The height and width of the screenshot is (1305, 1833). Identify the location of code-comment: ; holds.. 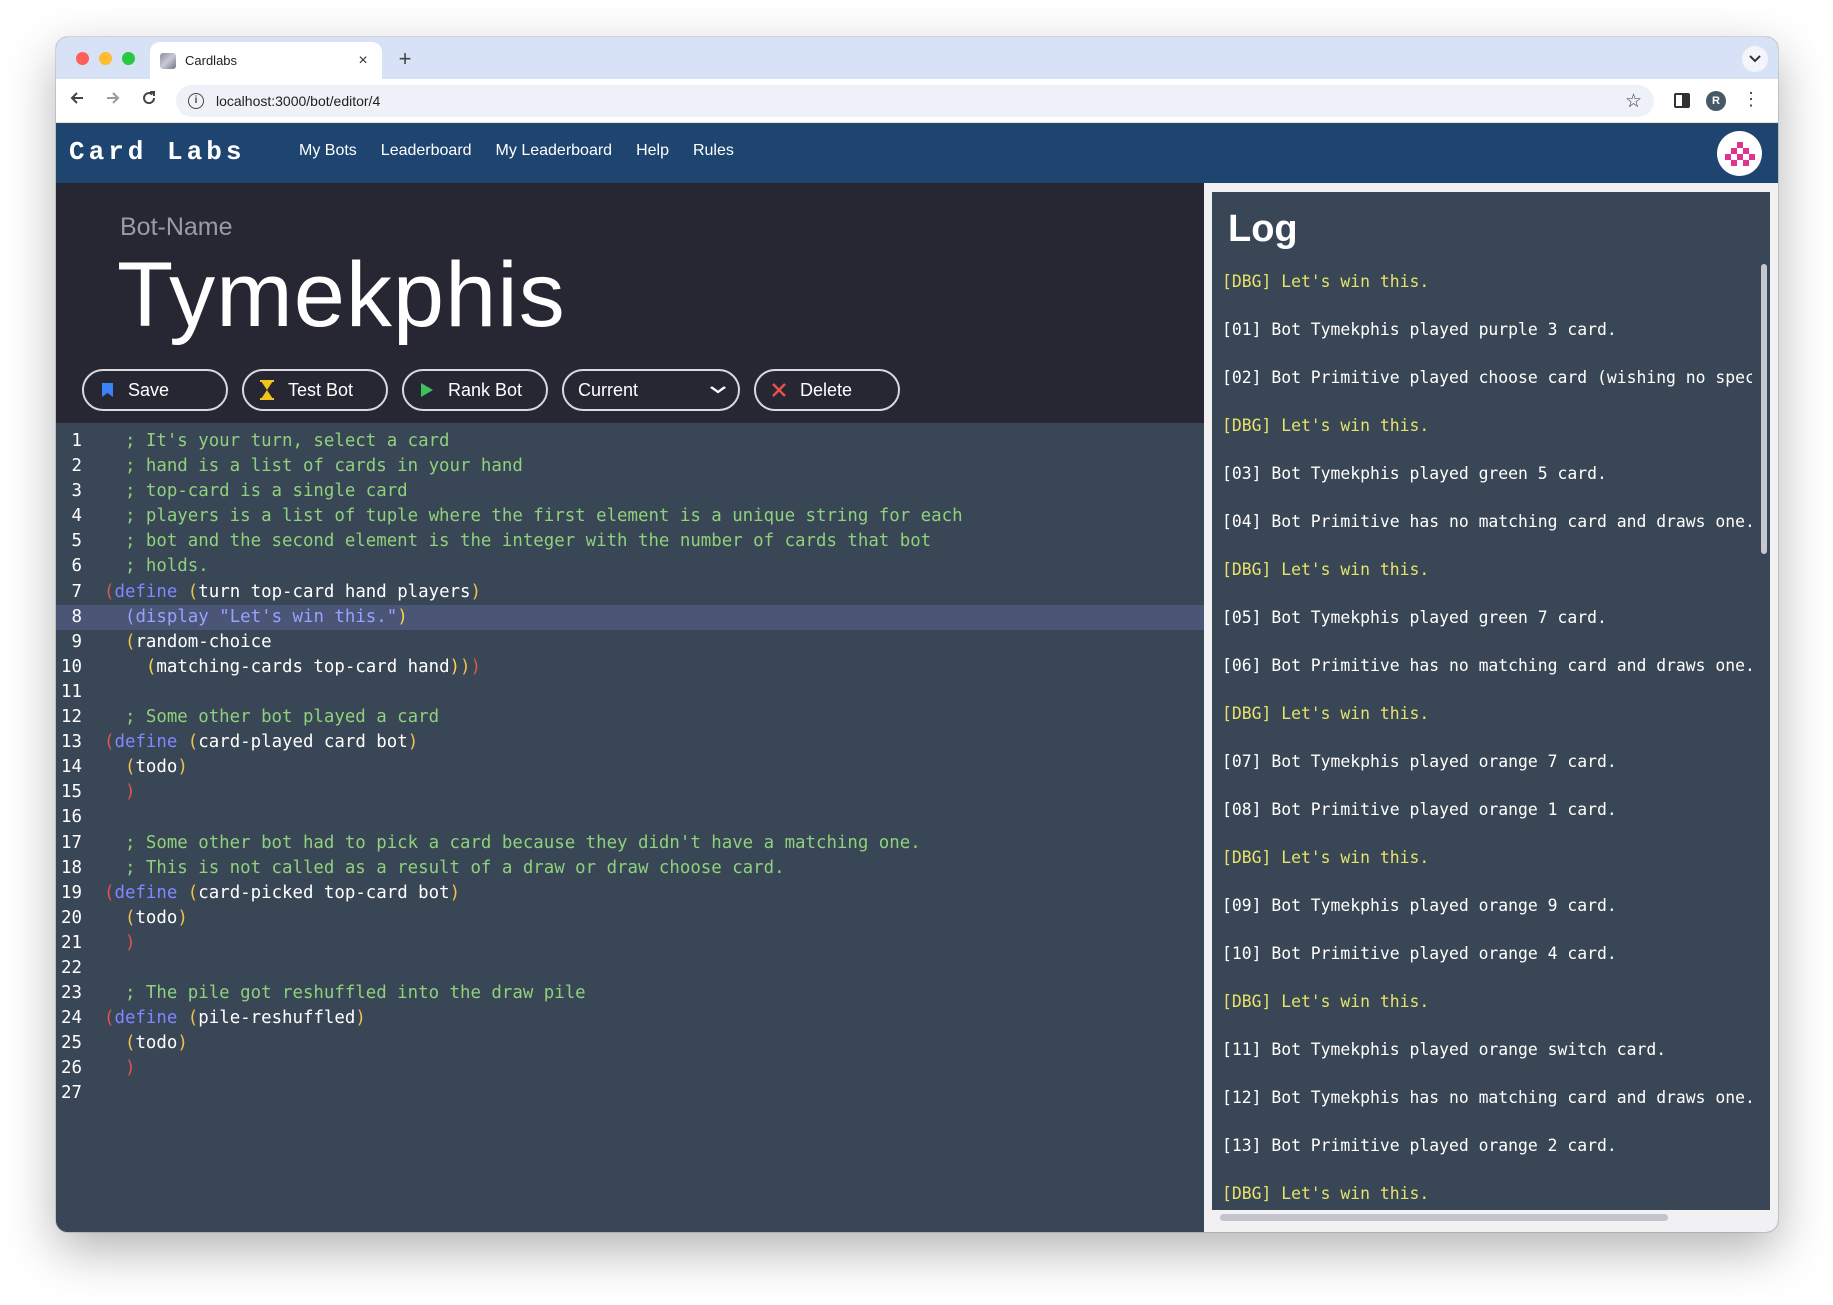
(166, 566).